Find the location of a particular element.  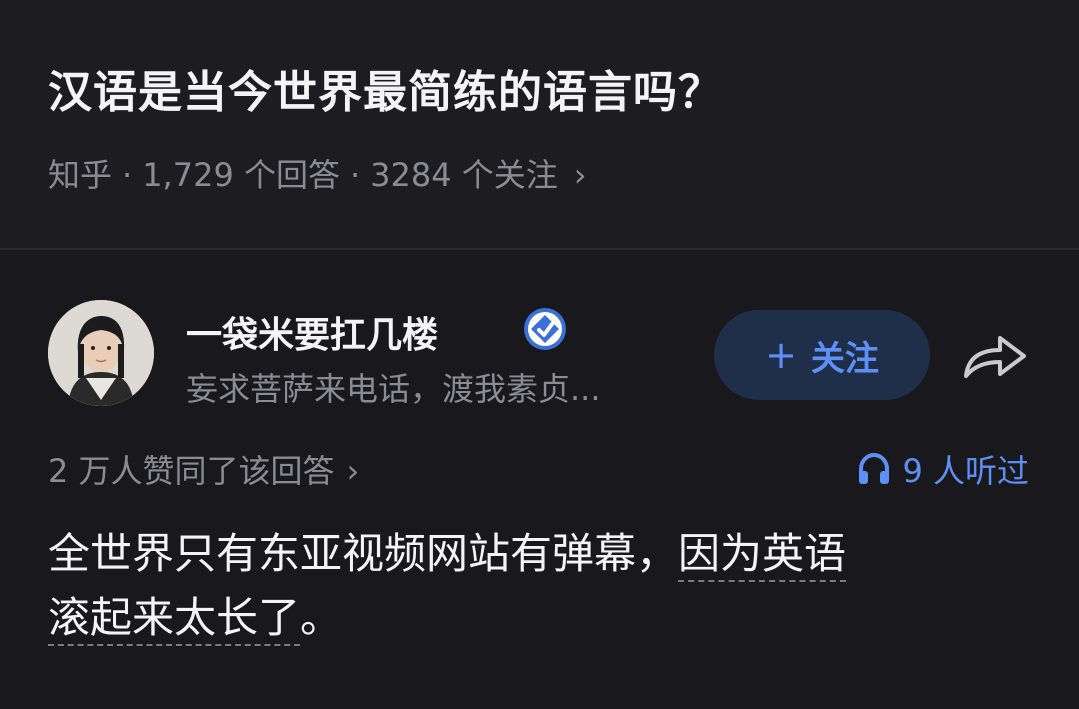

avatar-photo is located at coordinates (101, 353).